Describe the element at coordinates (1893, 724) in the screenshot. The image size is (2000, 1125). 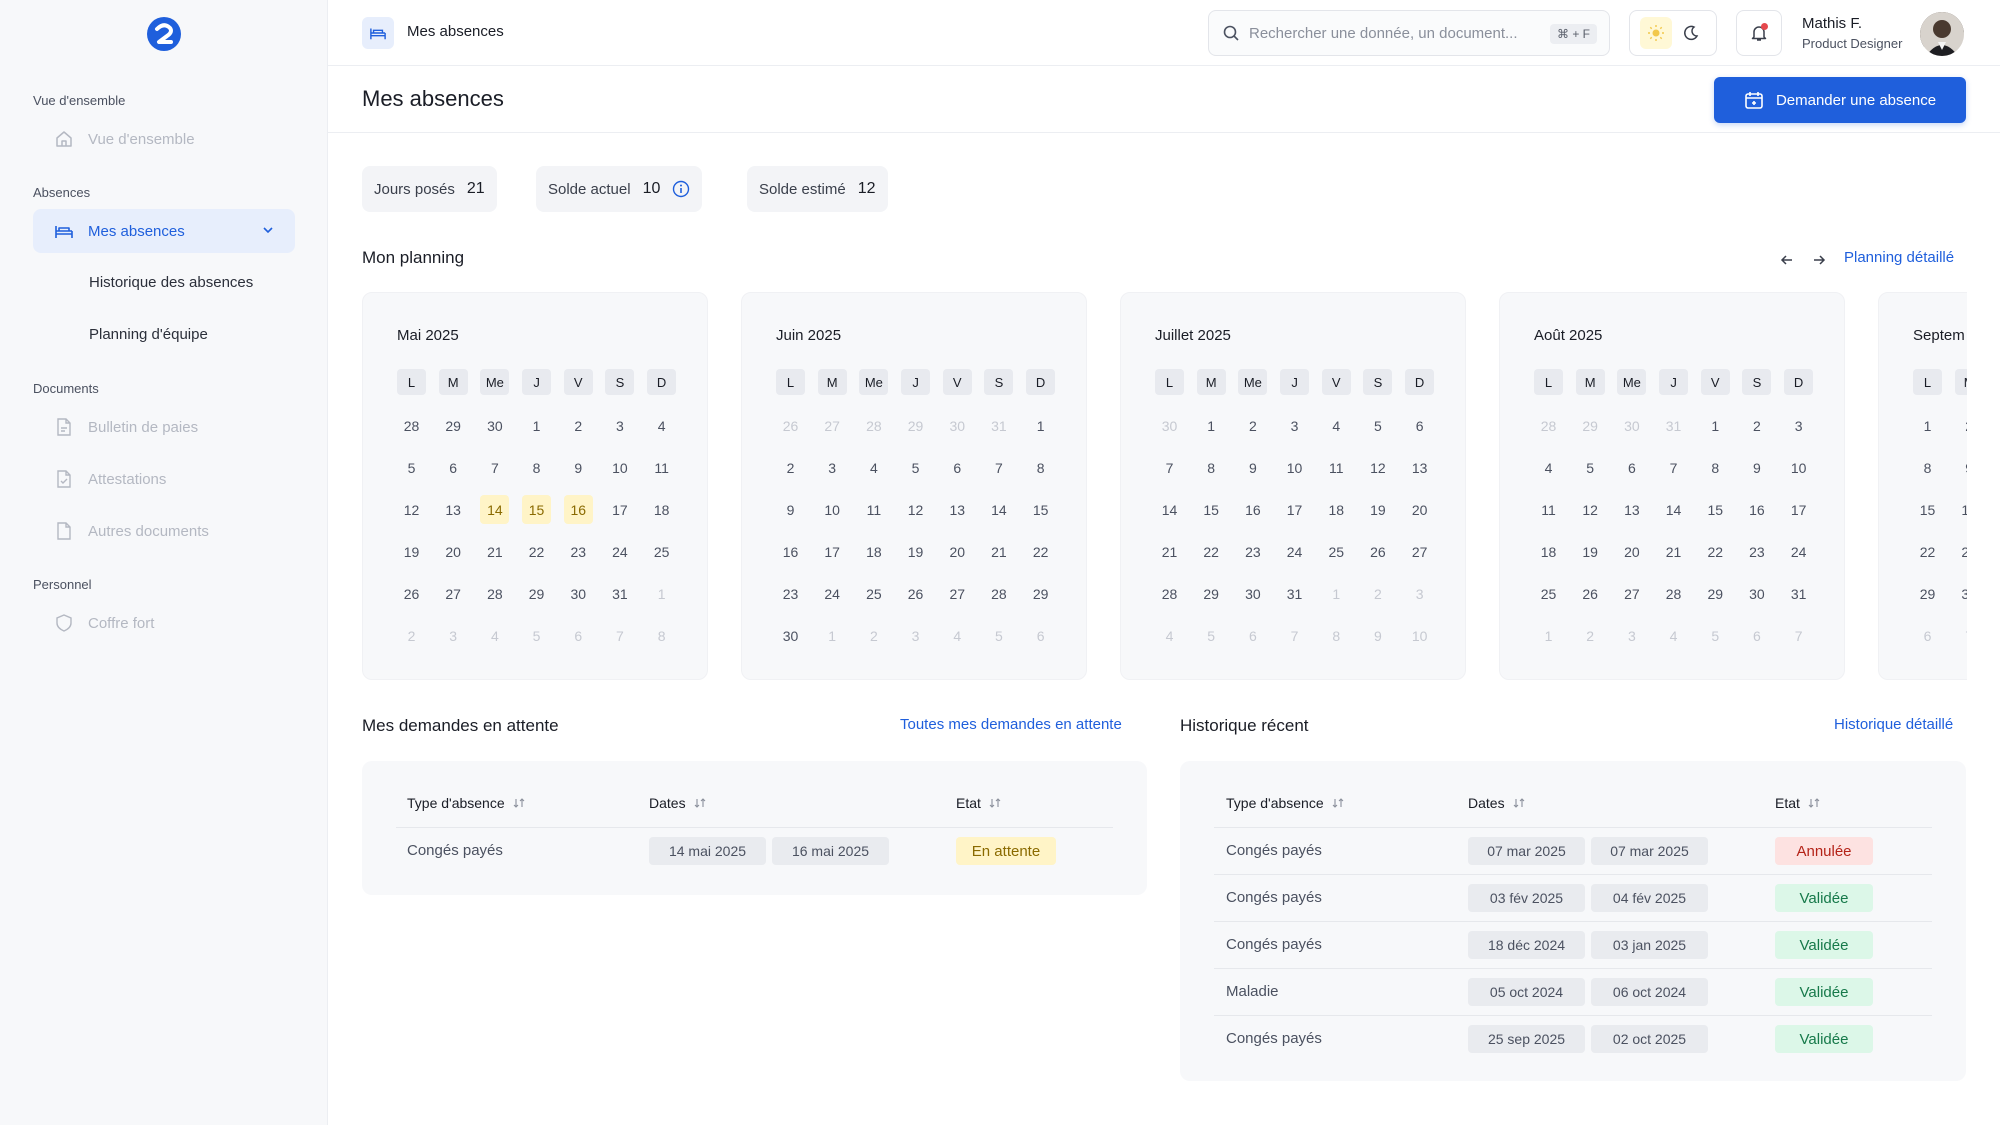
I see `history-detail-link: Historique détaillé` at that location.